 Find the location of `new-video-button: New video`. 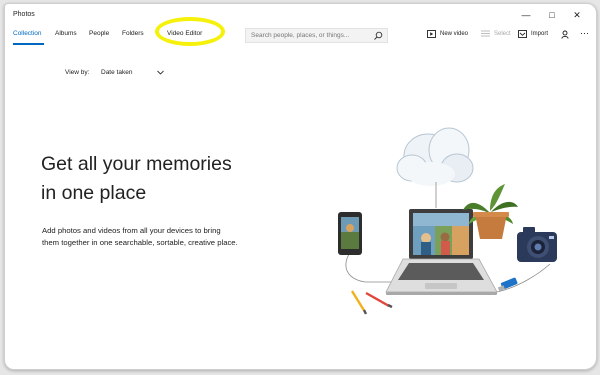

new-video-button: New video is located at coordinates (447, 34).